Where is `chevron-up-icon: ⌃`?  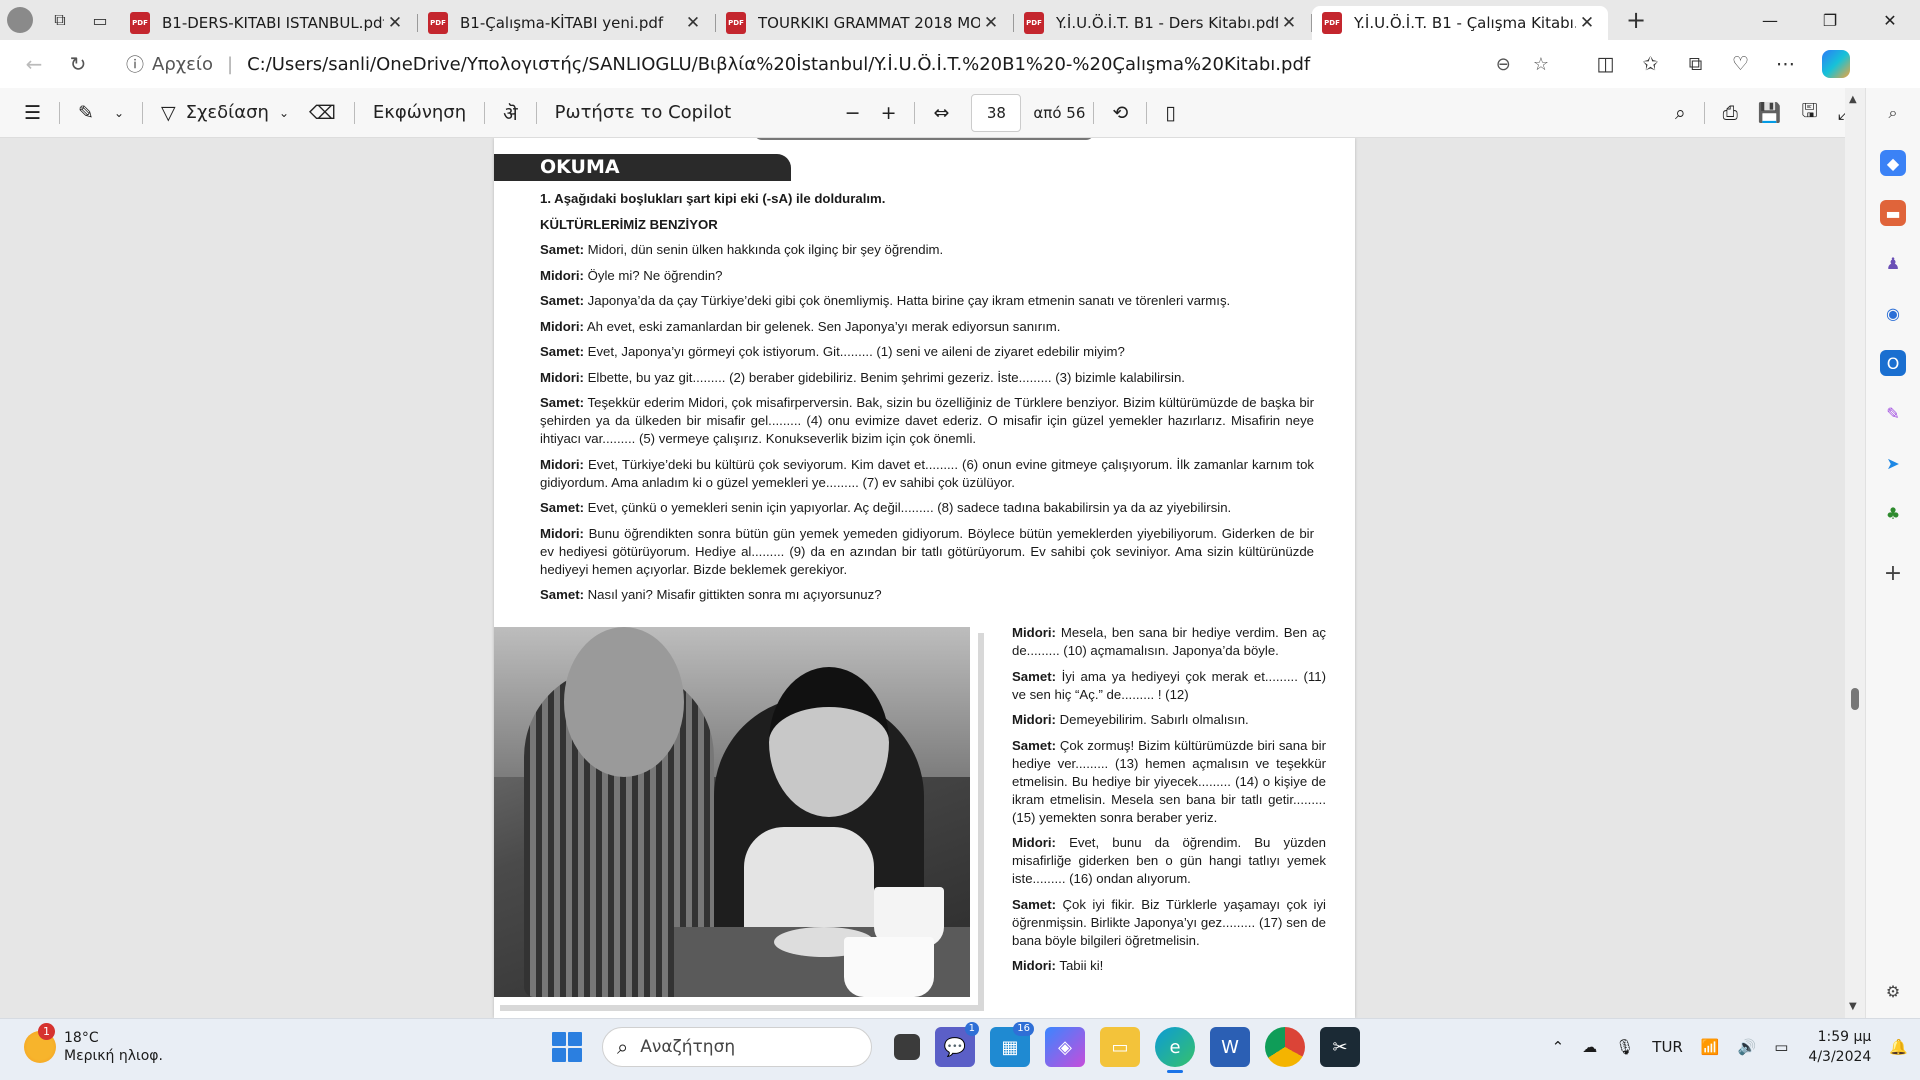
chevron-up-icon: ⌃ is located at coordinates (1558, 1047).